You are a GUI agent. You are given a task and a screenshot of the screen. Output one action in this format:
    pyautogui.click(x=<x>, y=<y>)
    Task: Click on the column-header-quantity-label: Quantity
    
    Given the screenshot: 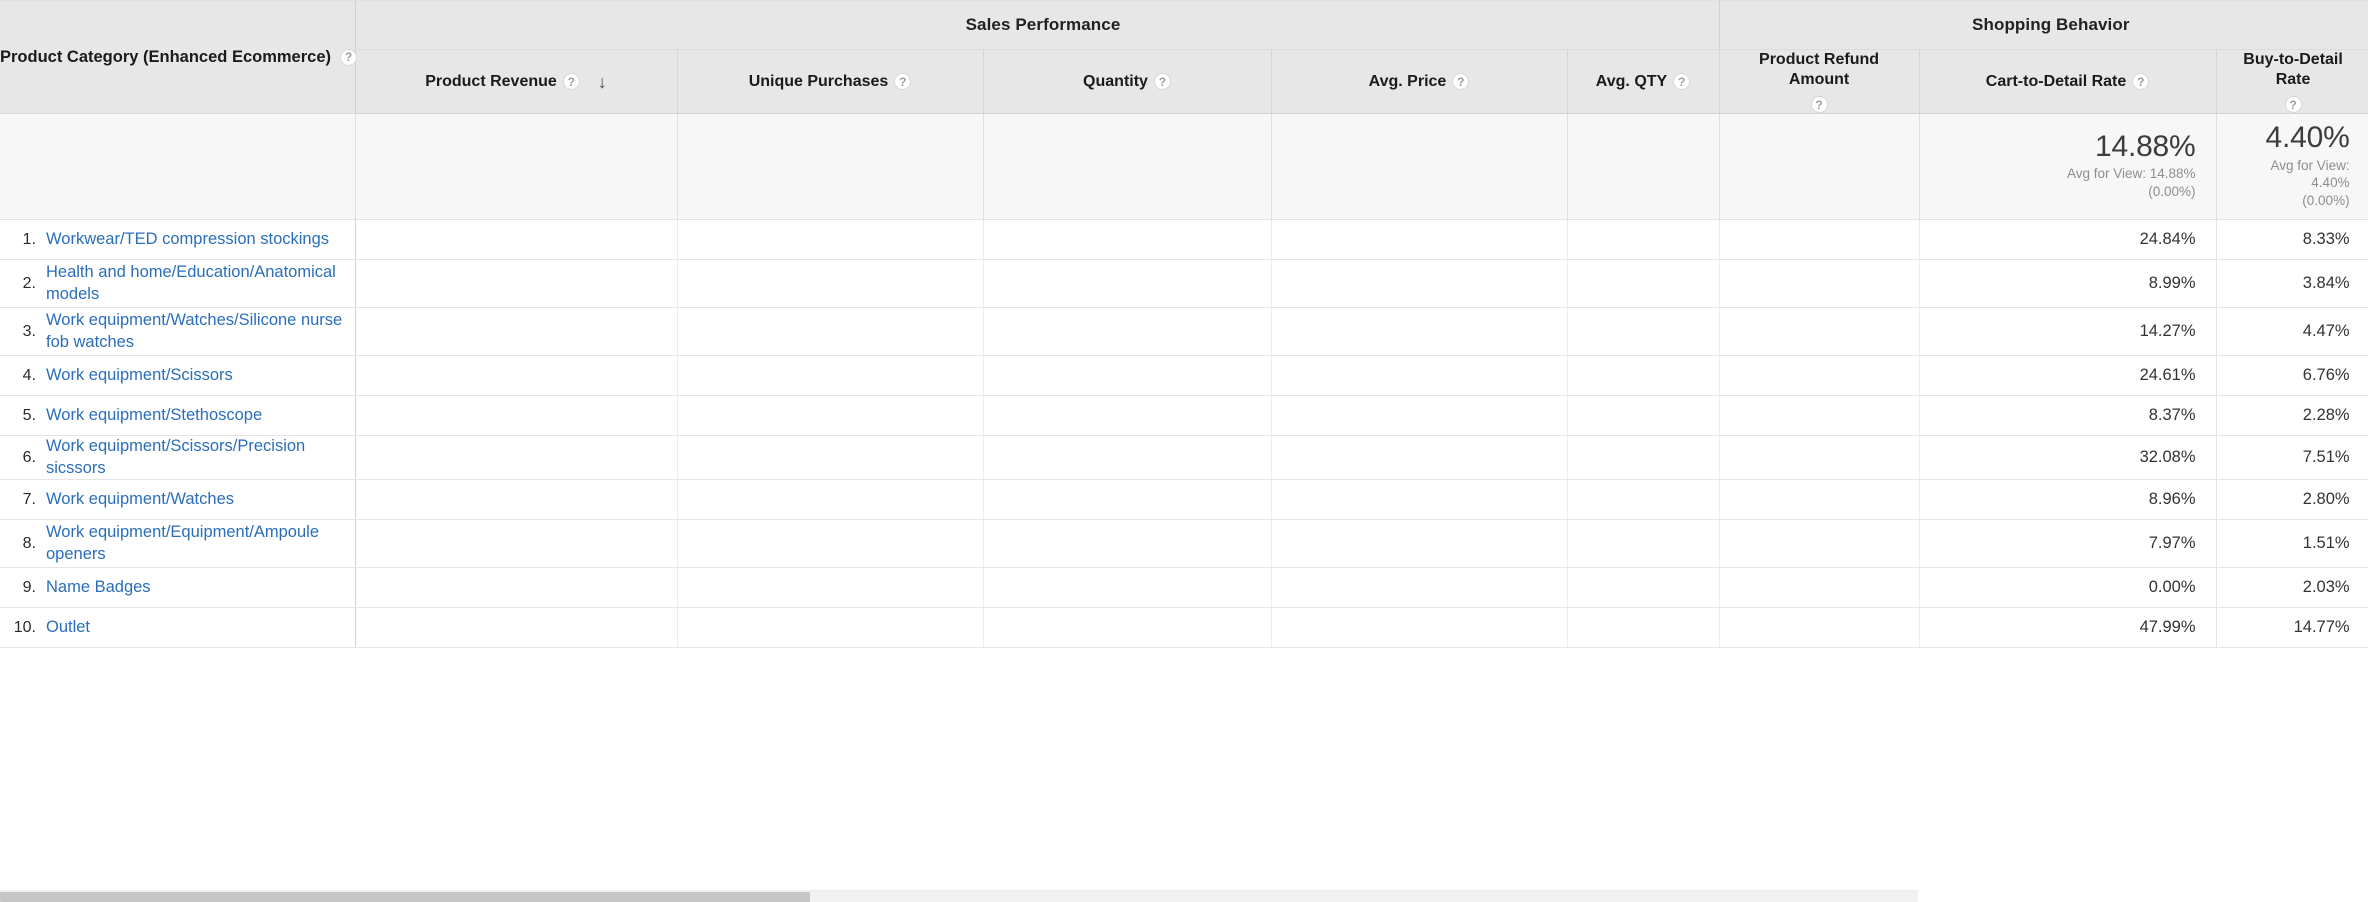 What is the action you would take?
    pyautogui.click(x=1115, y=81)
    